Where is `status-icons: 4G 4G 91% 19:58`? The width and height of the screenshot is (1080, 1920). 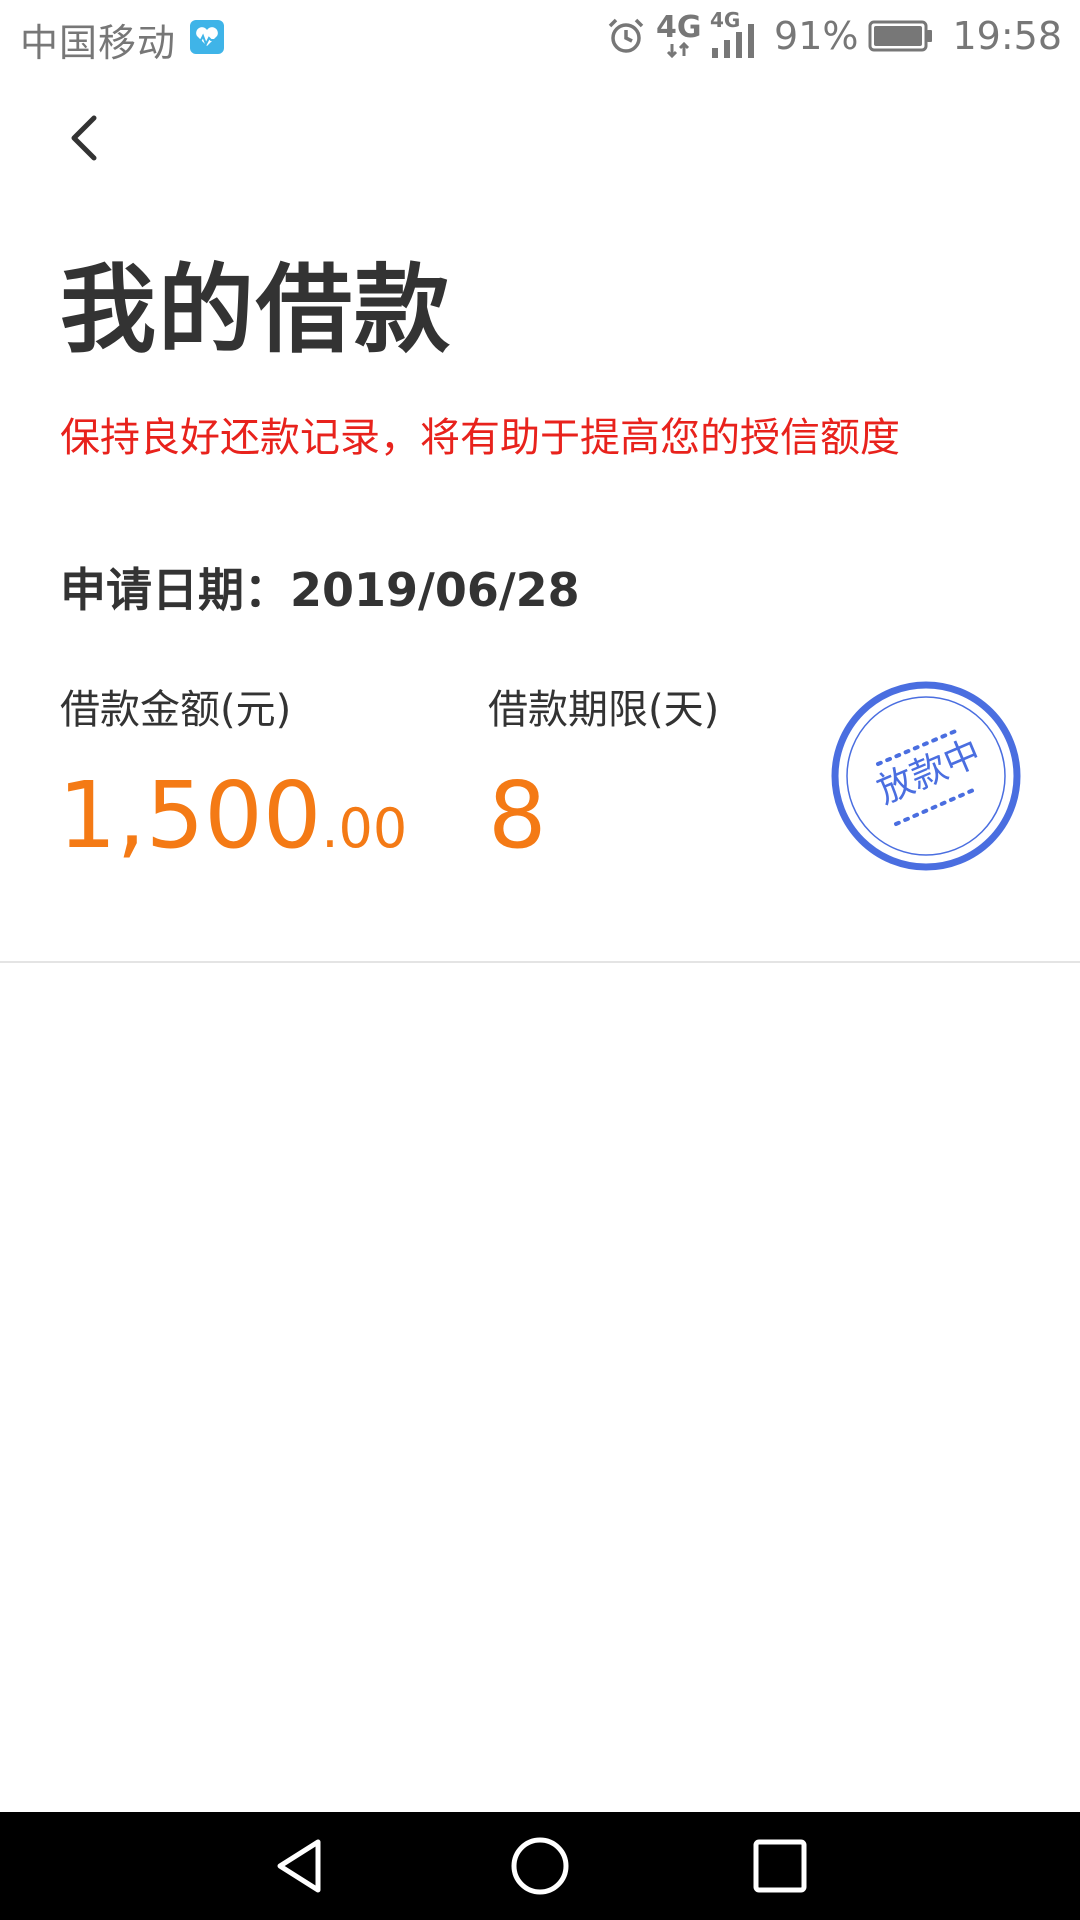
status-icons: 4G 4G 91% 19:58 is located at coordinates (834, 34).